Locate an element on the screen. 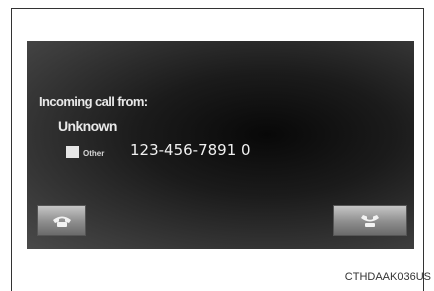  phone-handset-icon is located at coordinates (61, 221).